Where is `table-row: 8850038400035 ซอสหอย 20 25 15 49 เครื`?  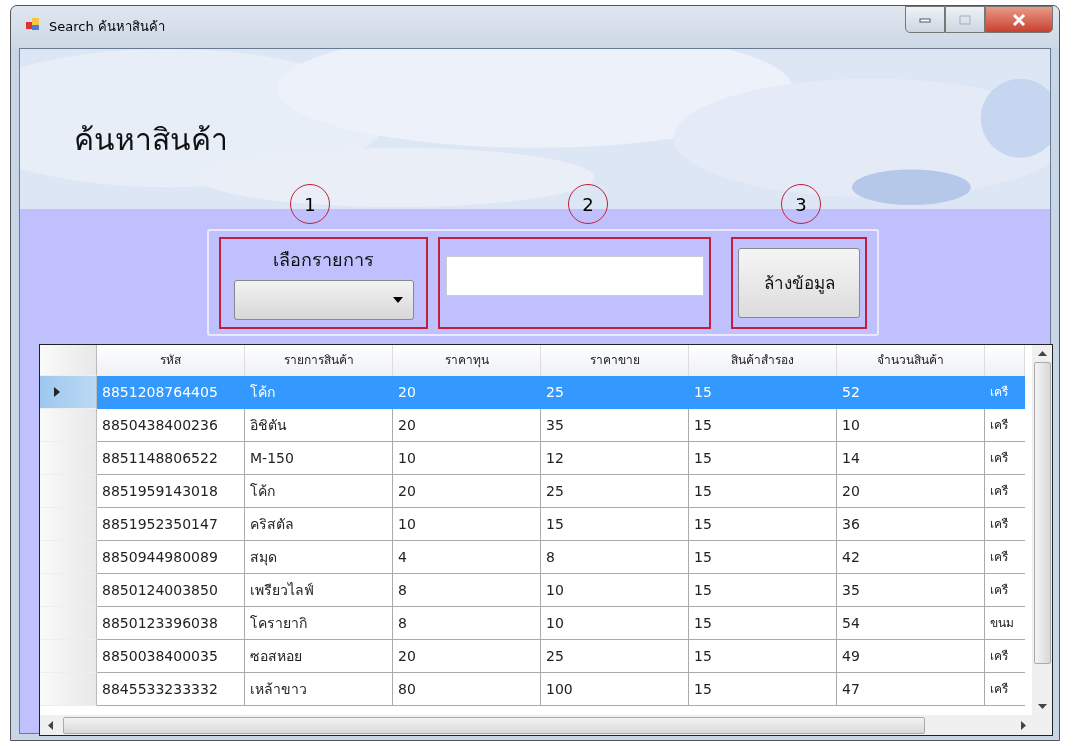
table-row: 8850038400035 ซอสหอย 20 25 15 49 เครื is located at coordinates (536, 656).